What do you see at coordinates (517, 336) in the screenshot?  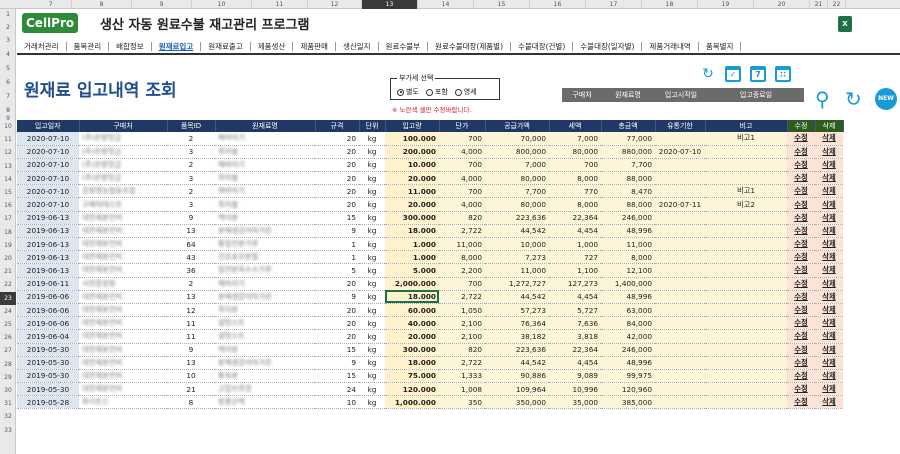 I see `table-cell: 38,182` at bounding box center [517, 336].